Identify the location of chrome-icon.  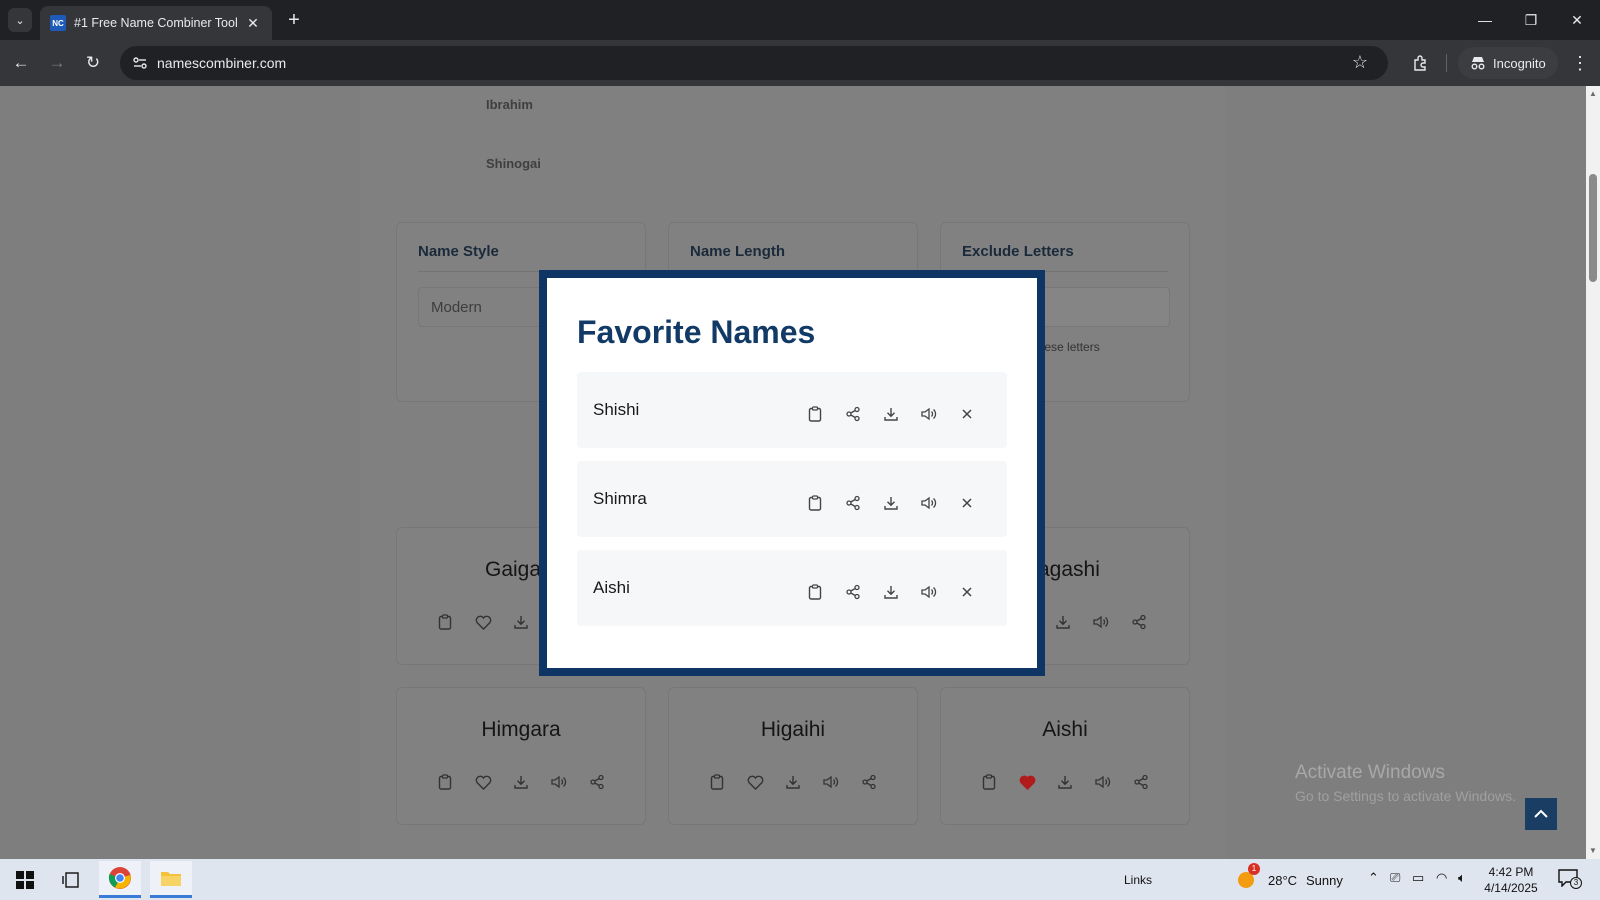
(119, 878).